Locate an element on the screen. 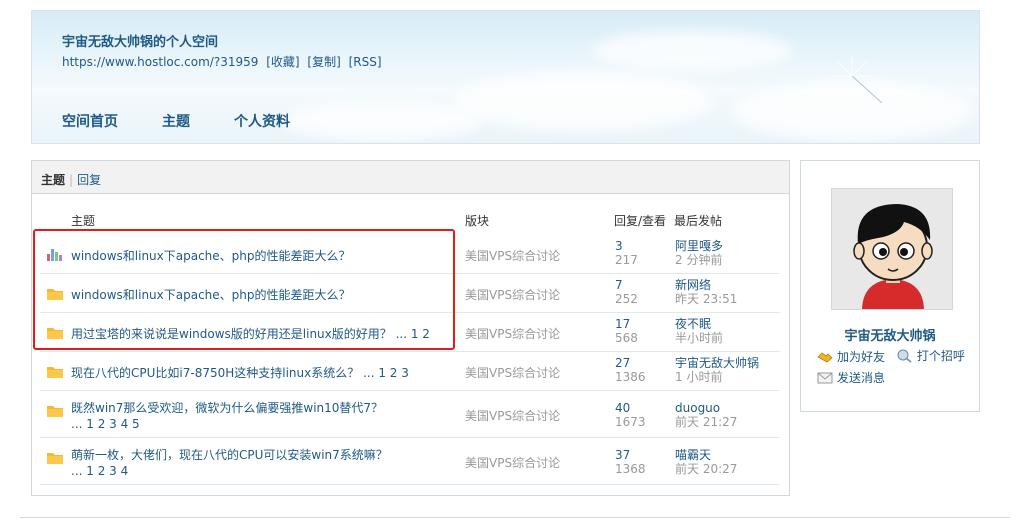 This screenshot has width=1022, height=527. last-post: 喵霸天 前天 20:27 is located at coordinates (706, 462).